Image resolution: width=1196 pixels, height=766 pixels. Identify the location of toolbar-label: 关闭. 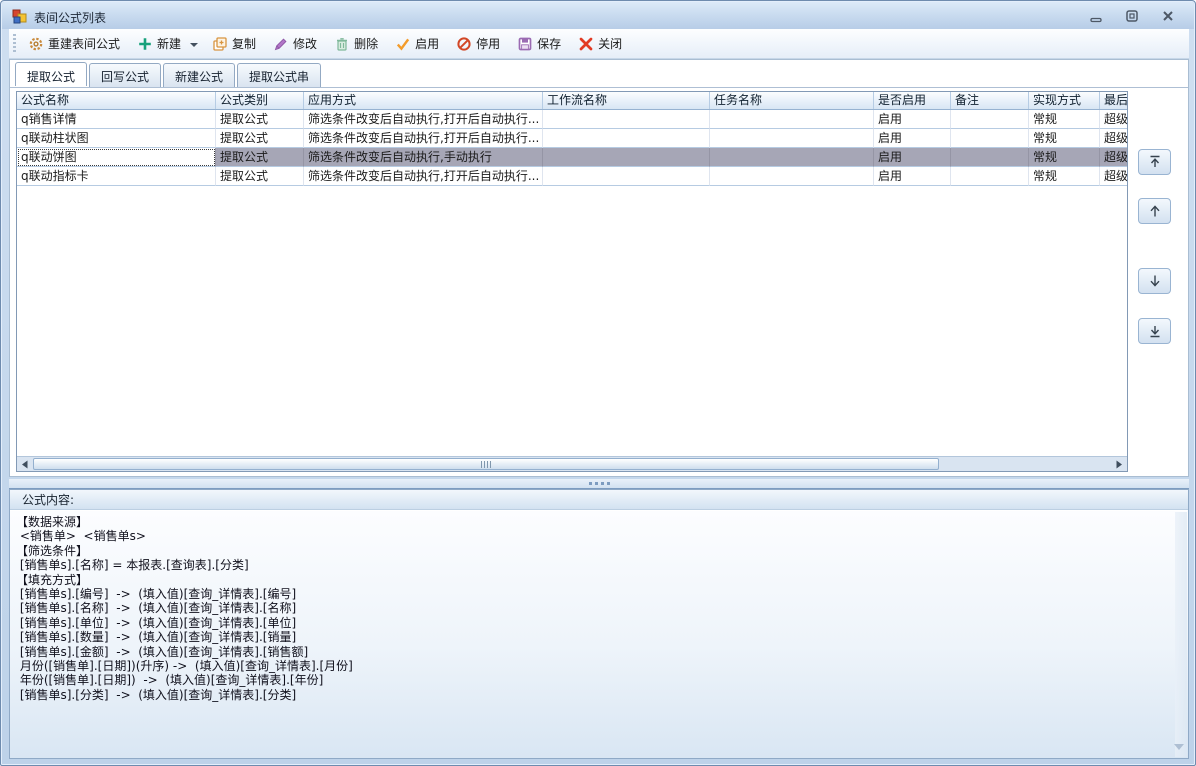
(610, 44).